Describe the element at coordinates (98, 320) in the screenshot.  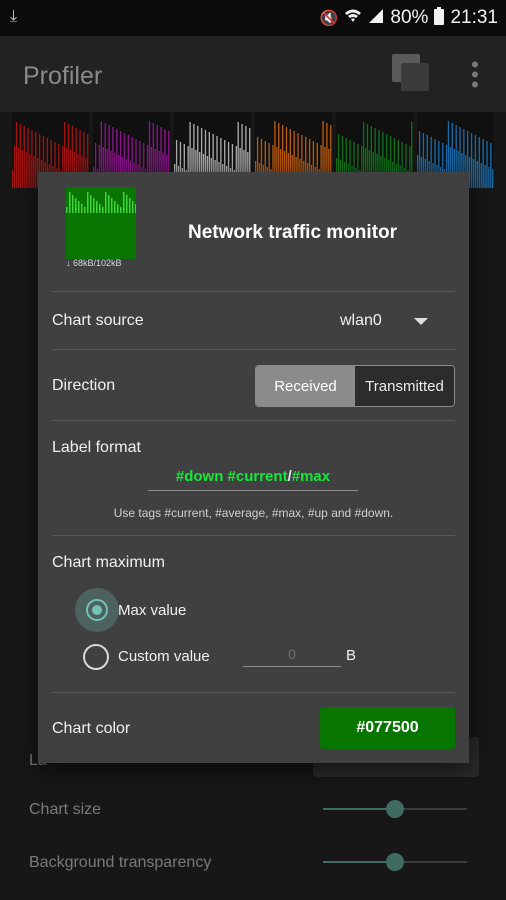
I see `chart-source-label: Chart source` at that location.